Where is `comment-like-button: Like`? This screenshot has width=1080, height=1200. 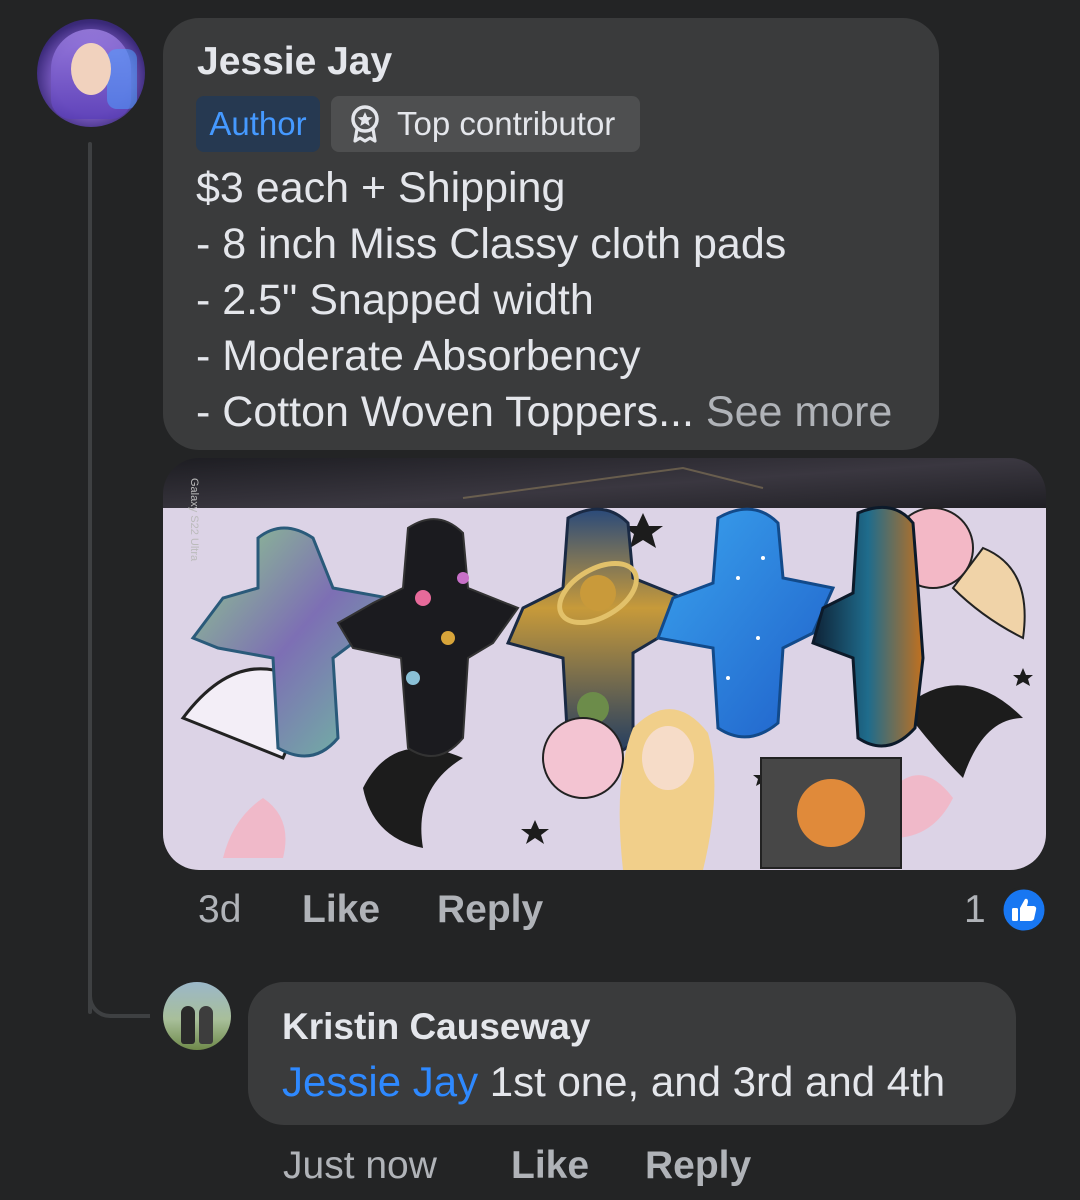
comment-like-button: Like is located at coordinates (341, 910).